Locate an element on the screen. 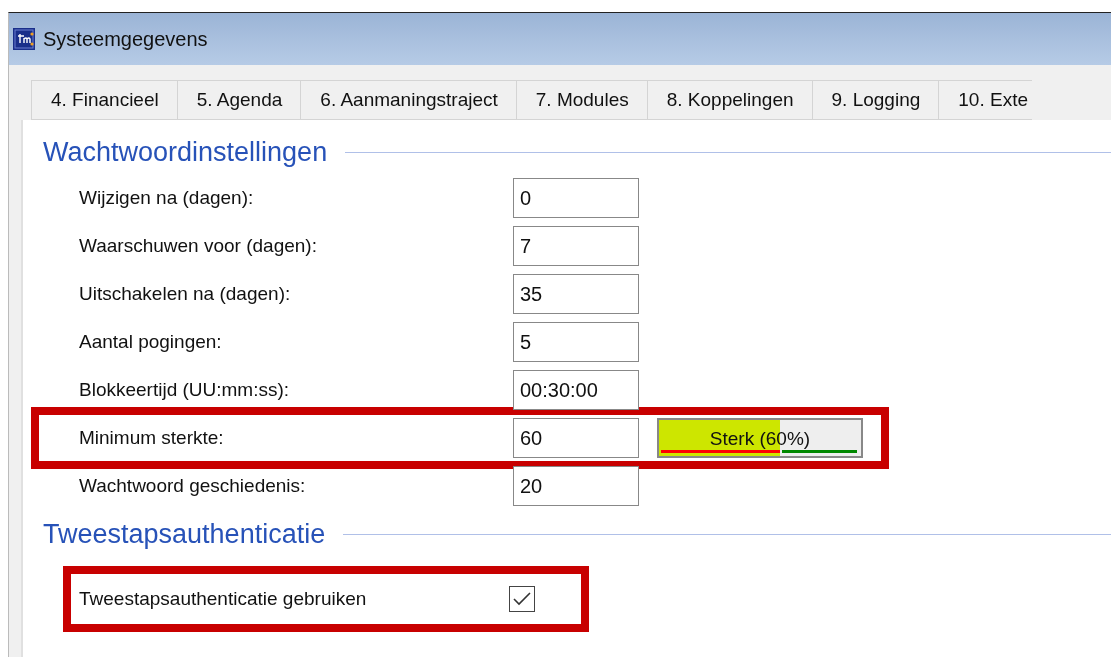 Image resolution: width=1111 pixels, height=657 pixels. field-label: Uitschakelen na (dagen): is located at coordinates (185, 294).